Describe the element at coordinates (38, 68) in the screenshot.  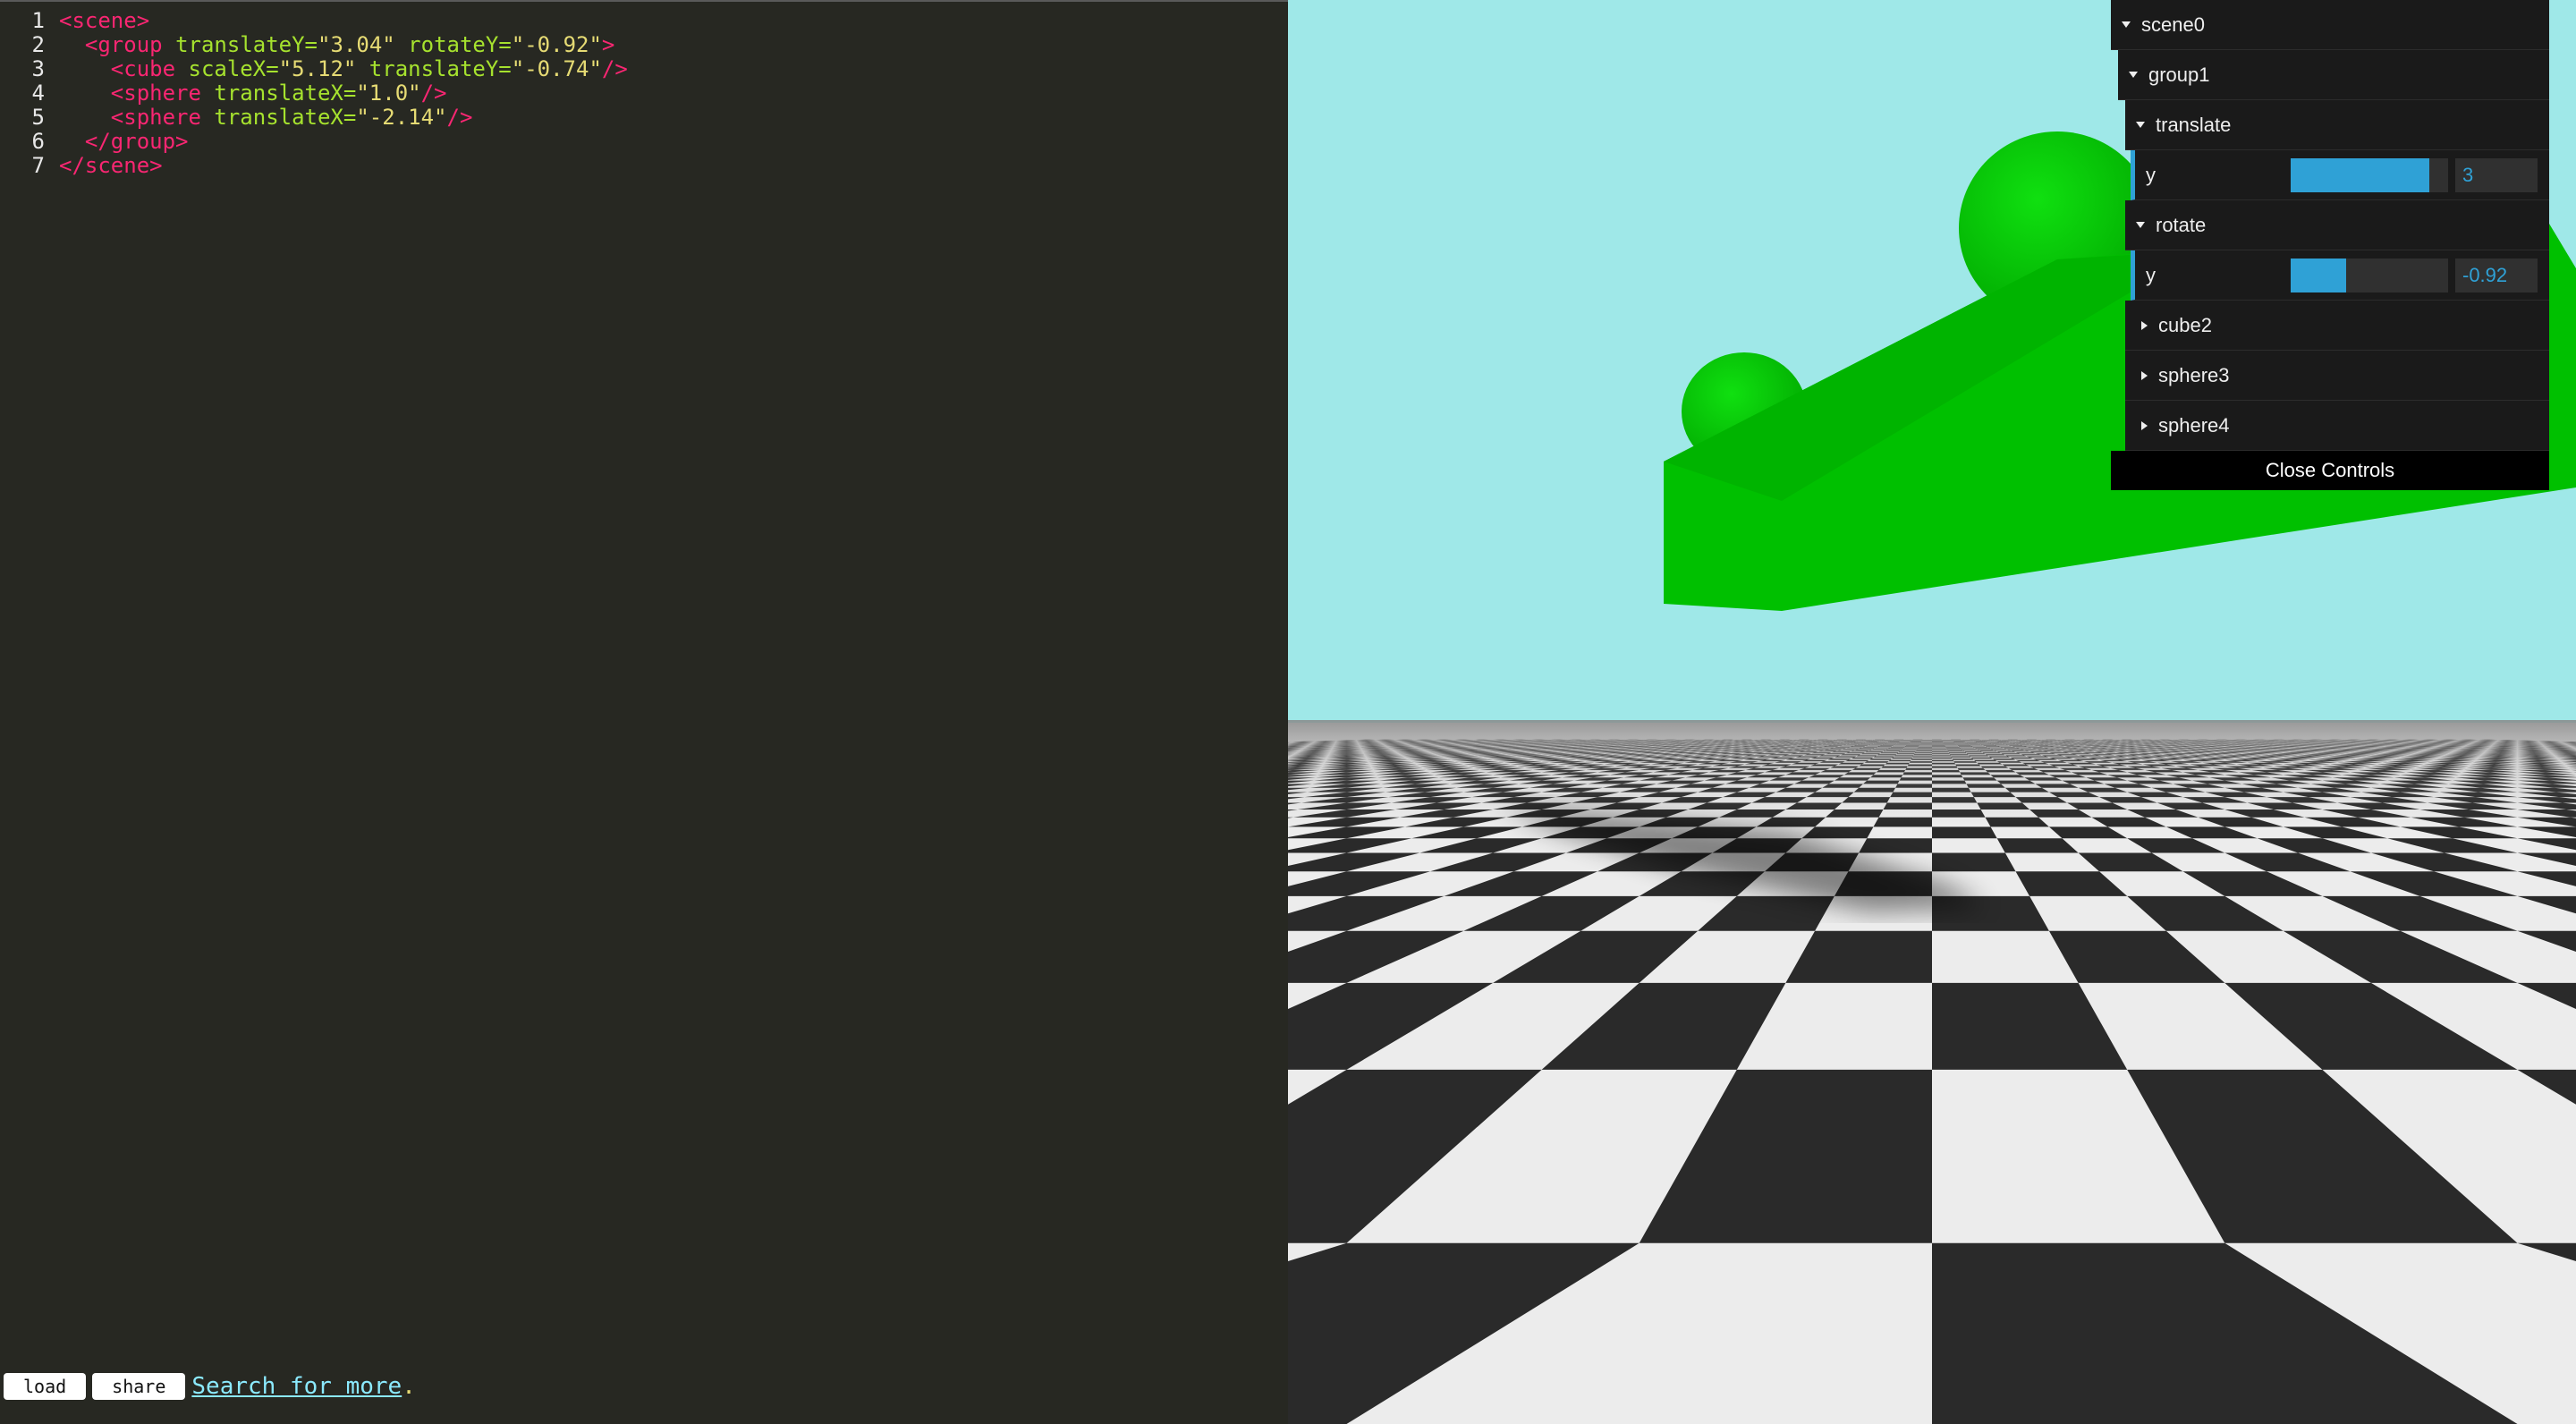
I see `line-number: 3` at that location.